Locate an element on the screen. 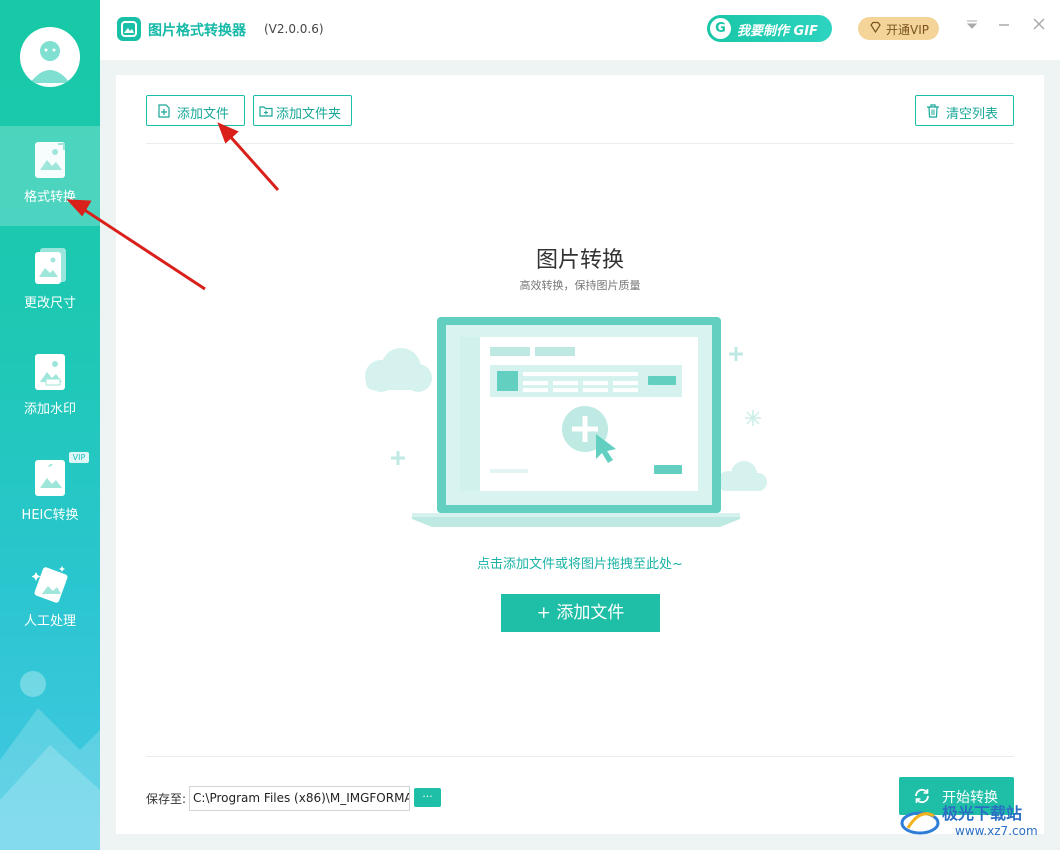  clear-list-label: 清空列表 is located at coordinates (972, 114).